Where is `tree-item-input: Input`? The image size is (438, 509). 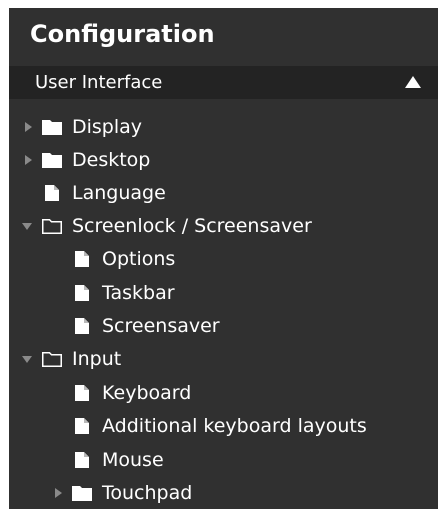 tree-item-input: Input is located at coordinates (70, 358).